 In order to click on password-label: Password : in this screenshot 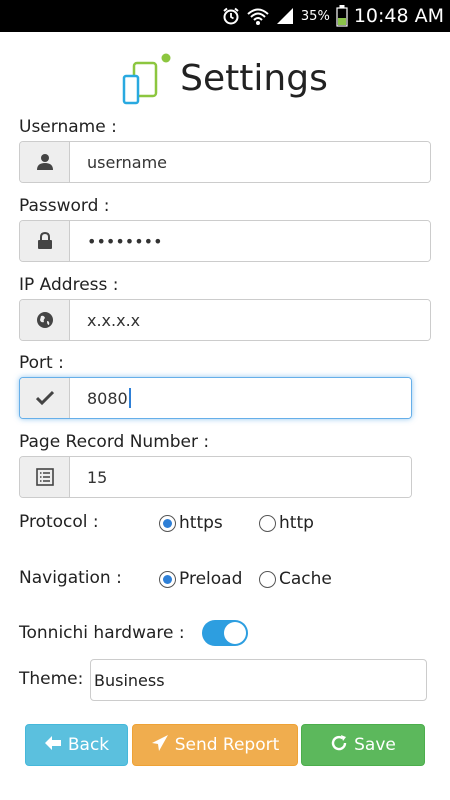, I will do `click(64, 206)`.